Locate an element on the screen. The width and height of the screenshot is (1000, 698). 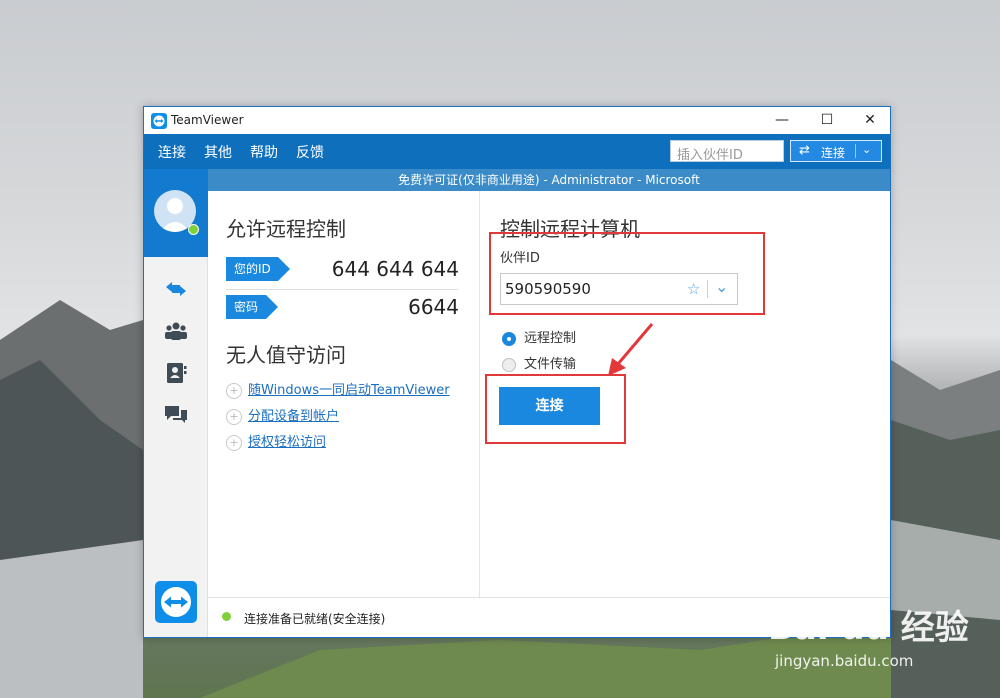
link-start-with-windows: + 随Windows一同启动TeamViewer is located at coordinates (338, 389).